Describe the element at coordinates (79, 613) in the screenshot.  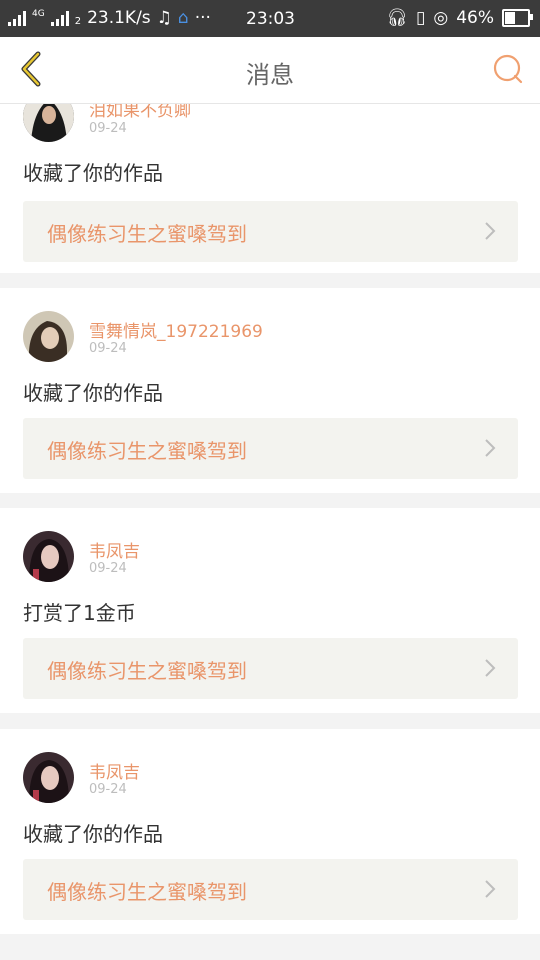
I see `notification-action: 打赏了1金币` at that location.